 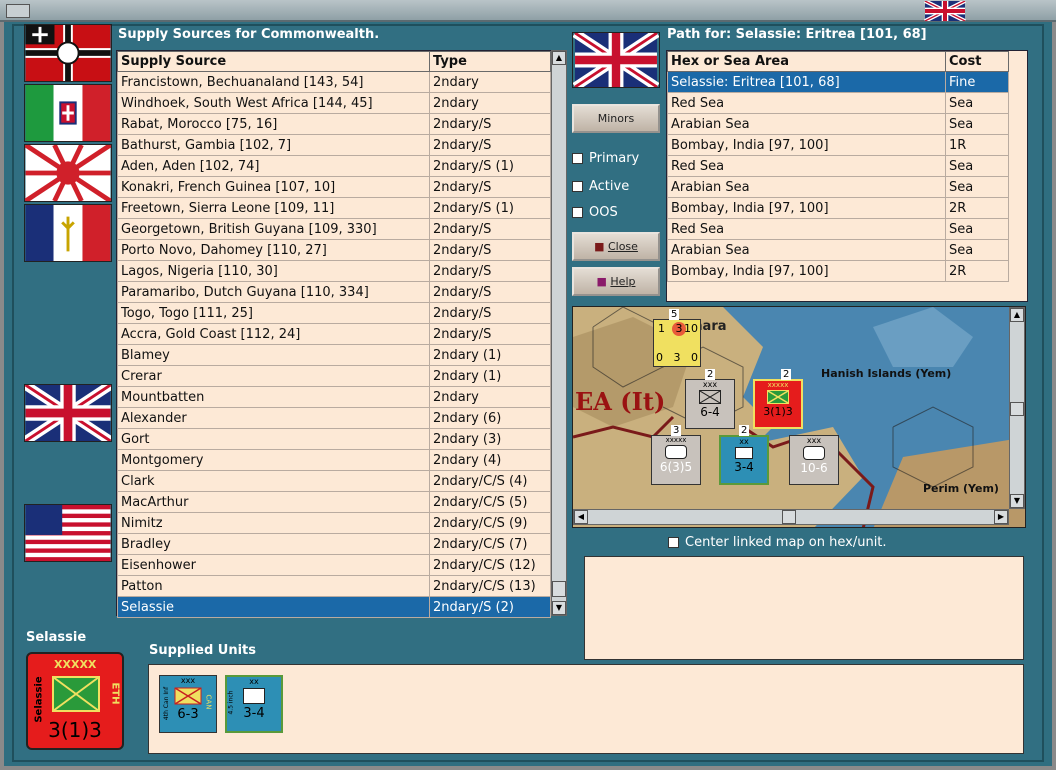 I want to click on map-vertical-scrollbar: ▲ ▼, so click(x=1017, y=408).